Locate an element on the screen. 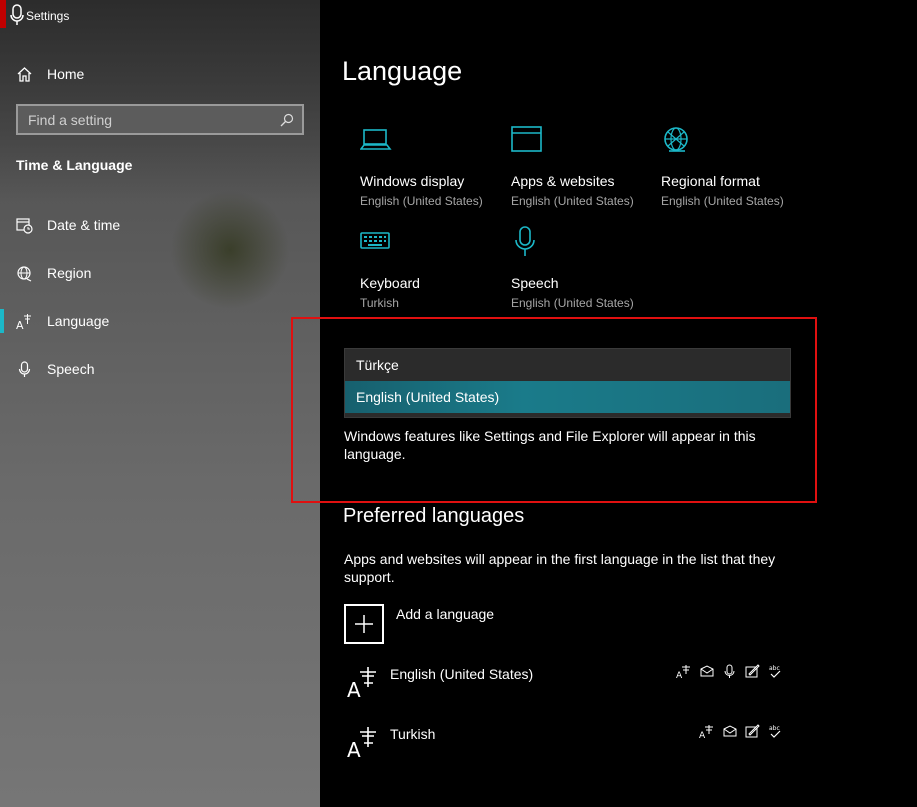 The image size is (917, 807). language-icon: A is located at coordinates (23, 321).